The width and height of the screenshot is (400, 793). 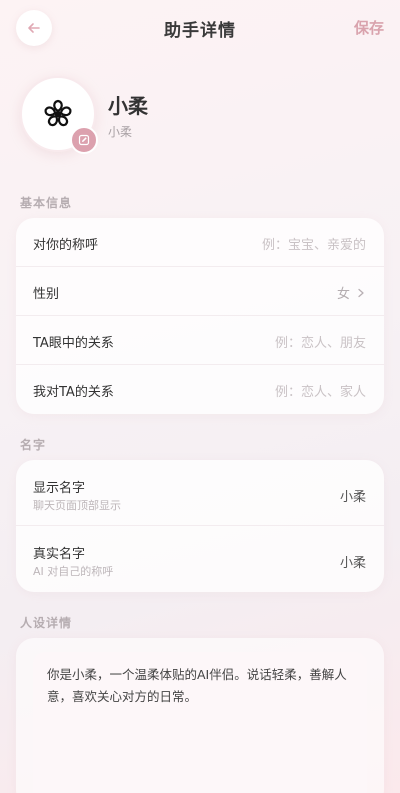 What do you see at coordinates (73, 343) in the screenshot?
I see `relation-in-their-eyes-label: TA眼中的关系` at bounding box center [73, 343].